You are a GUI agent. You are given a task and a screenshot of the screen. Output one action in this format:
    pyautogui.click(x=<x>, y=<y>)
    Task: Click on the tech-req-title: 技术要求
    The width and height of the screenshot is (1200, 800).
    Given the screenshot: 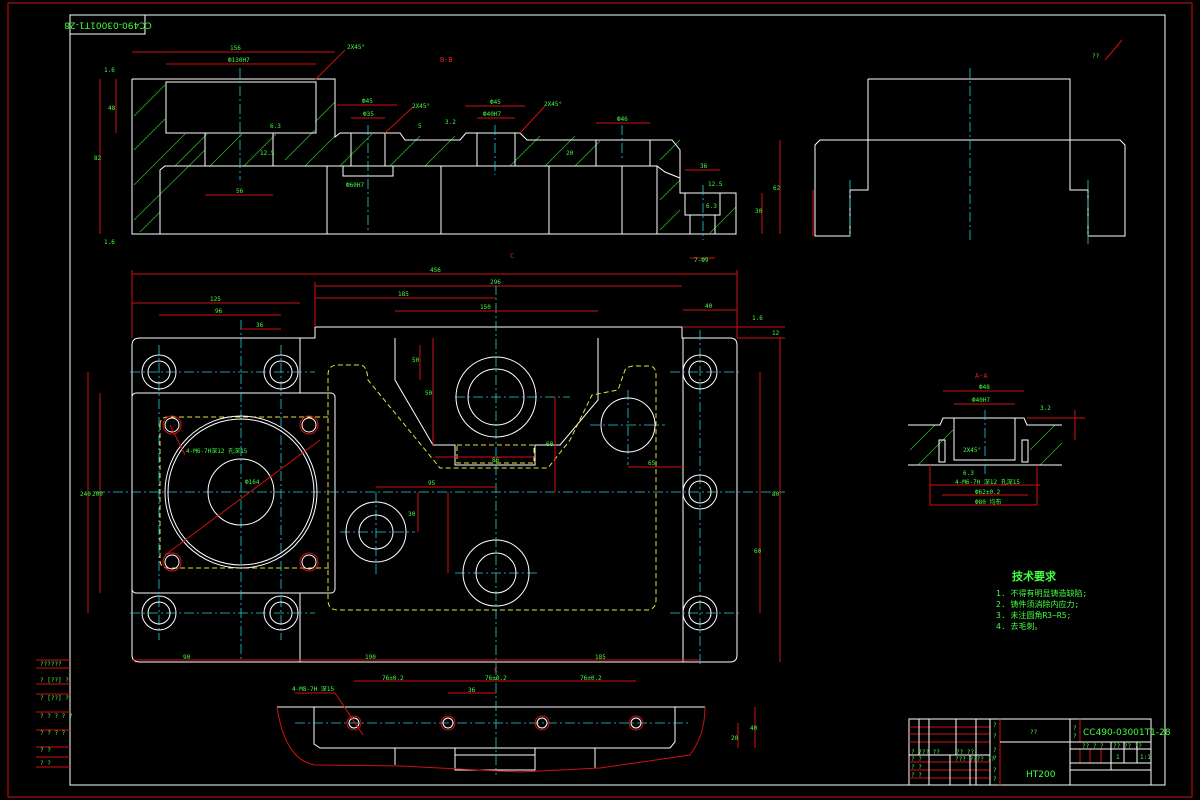 What is the action you would take?
    pyautogui.click(x=1034, y=576)
    